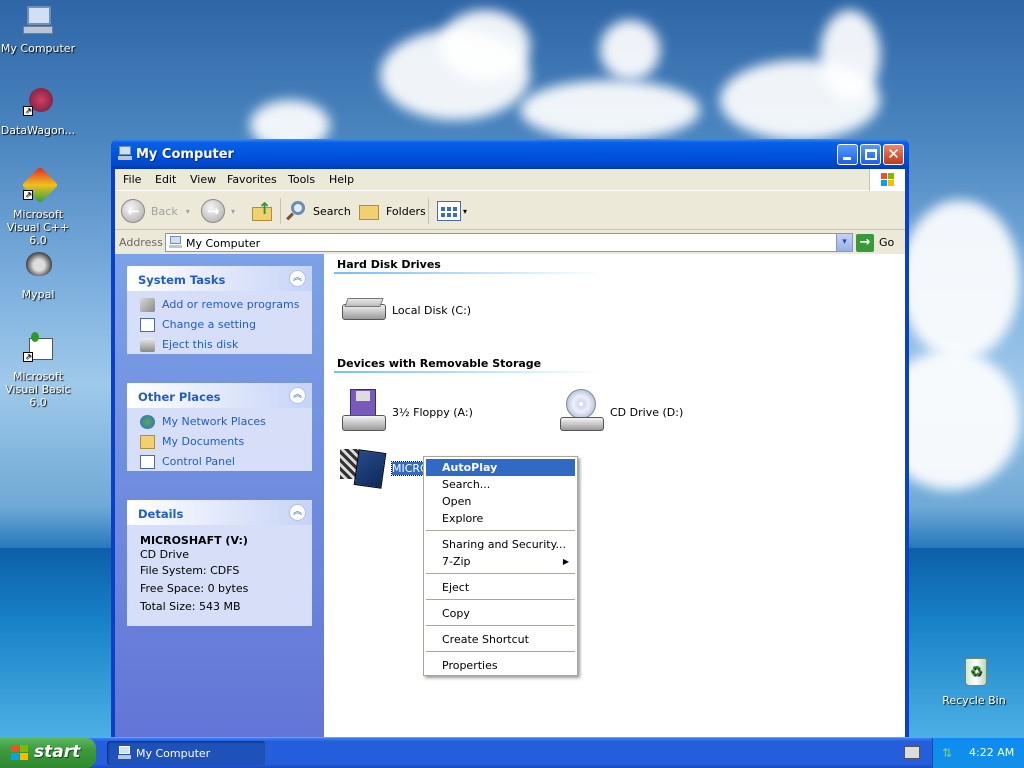 Image resolution: width=1024 pixels, height=768 pixels. I want to click on details-type: CD Drive, so click(164, 554).